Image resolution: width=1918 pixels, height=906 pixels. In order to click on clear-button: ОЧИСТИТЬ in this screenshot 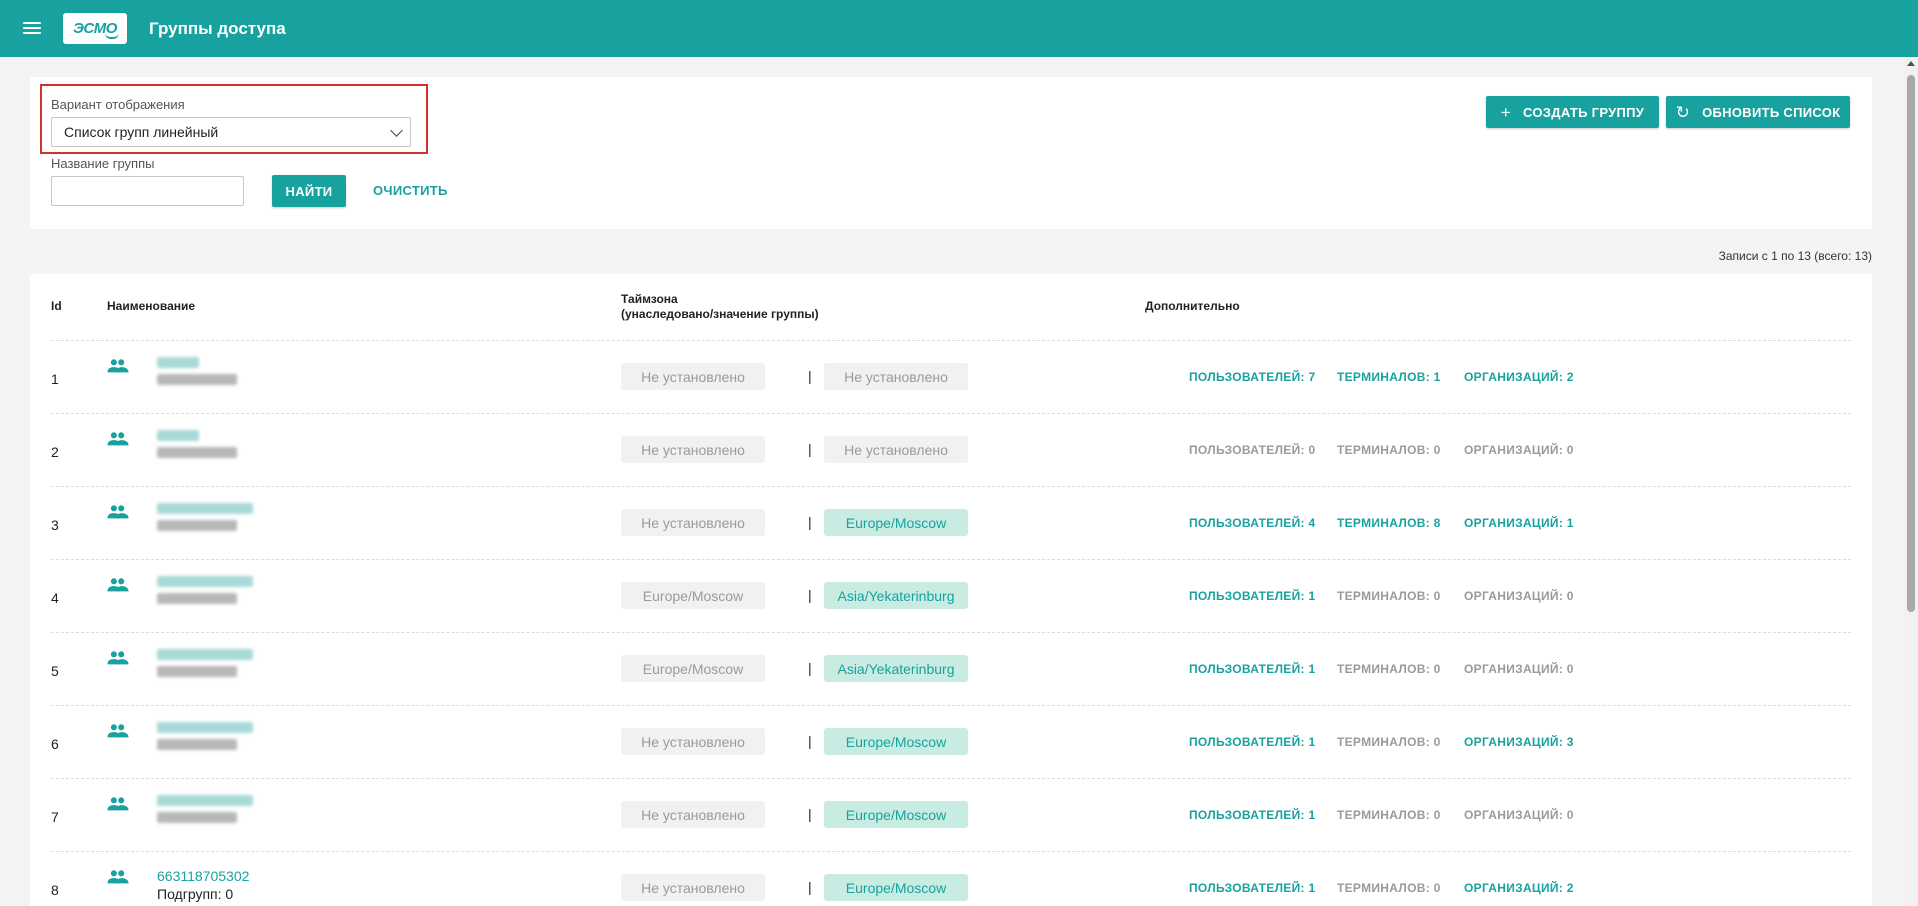, I will do `click(410, 190)`.